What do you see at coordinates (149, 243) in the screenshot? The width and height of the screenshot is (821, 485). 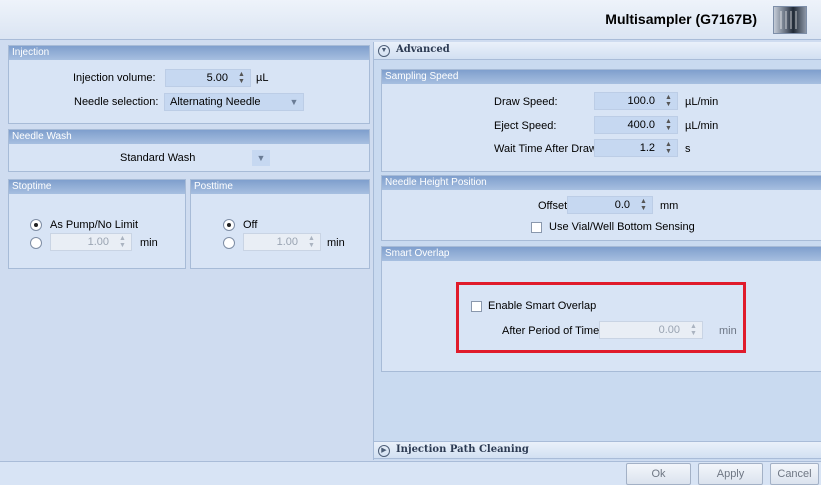 I see `stoptime-unit: min` at bounding box center [149, 243].